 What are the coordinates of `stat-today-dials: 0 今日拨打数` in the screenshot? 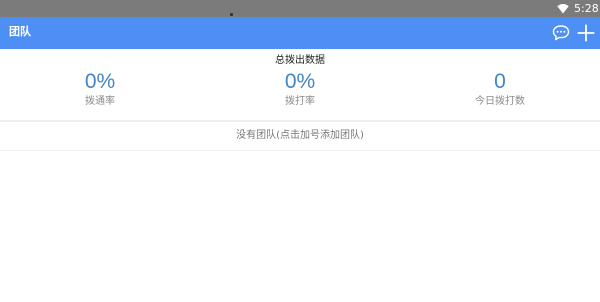 It's located at (500, 89).